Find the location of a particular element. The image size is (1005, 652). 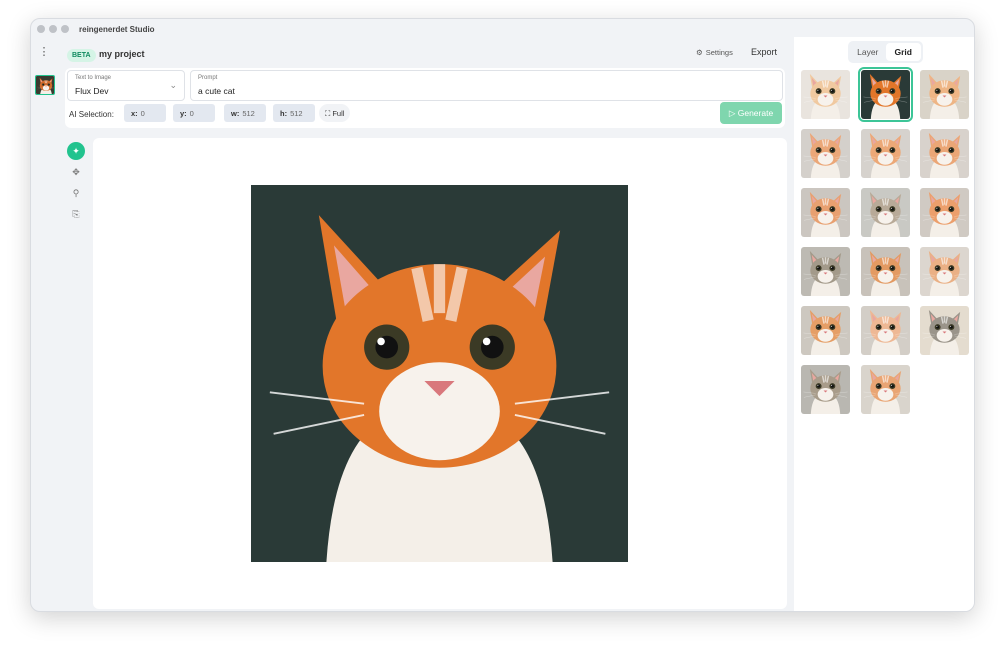

x-value: 0 is located at coordinates (142, 113).